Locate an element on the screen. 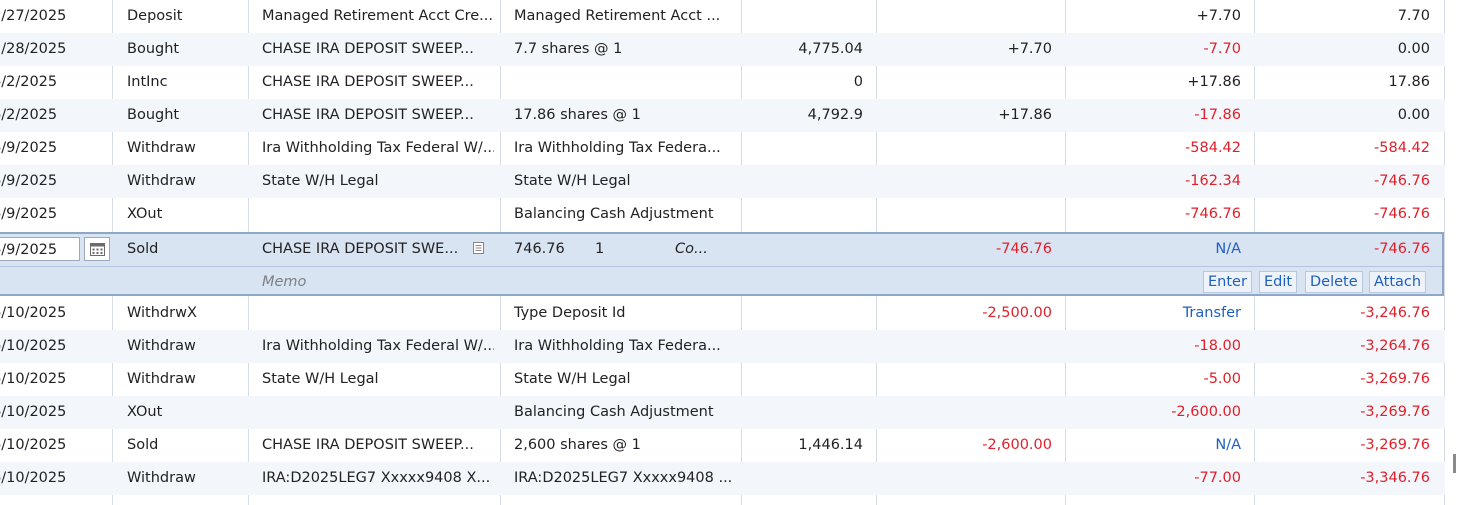 The width and height of the screenshot is (1465, 505). row-memo: Type Deposit Id is located at coordinates (570, 313).